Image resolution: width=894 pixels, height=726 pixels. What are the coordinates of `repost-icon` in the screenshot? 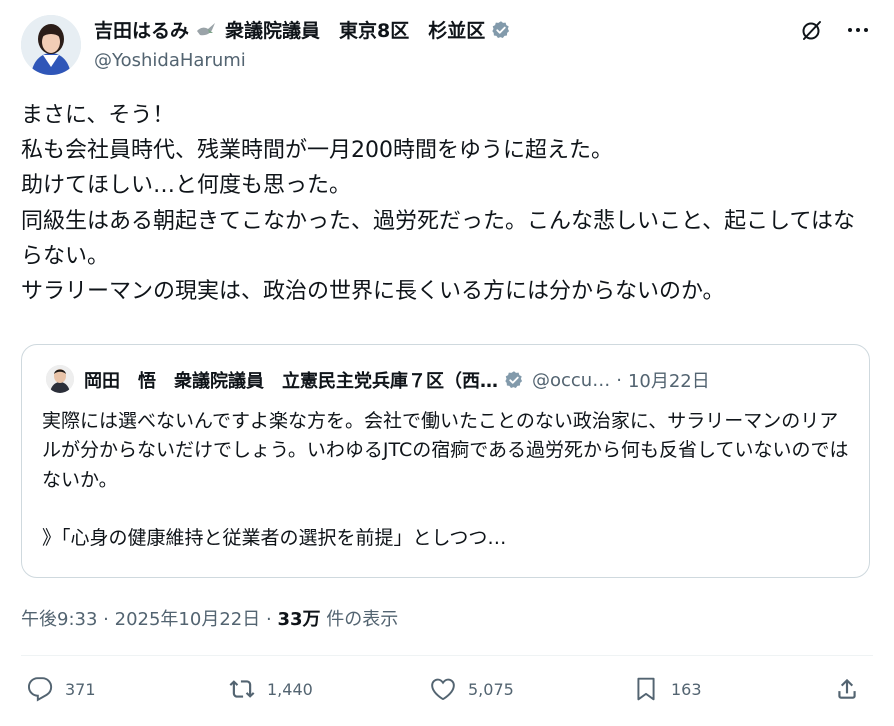 It's located at (242, 689).